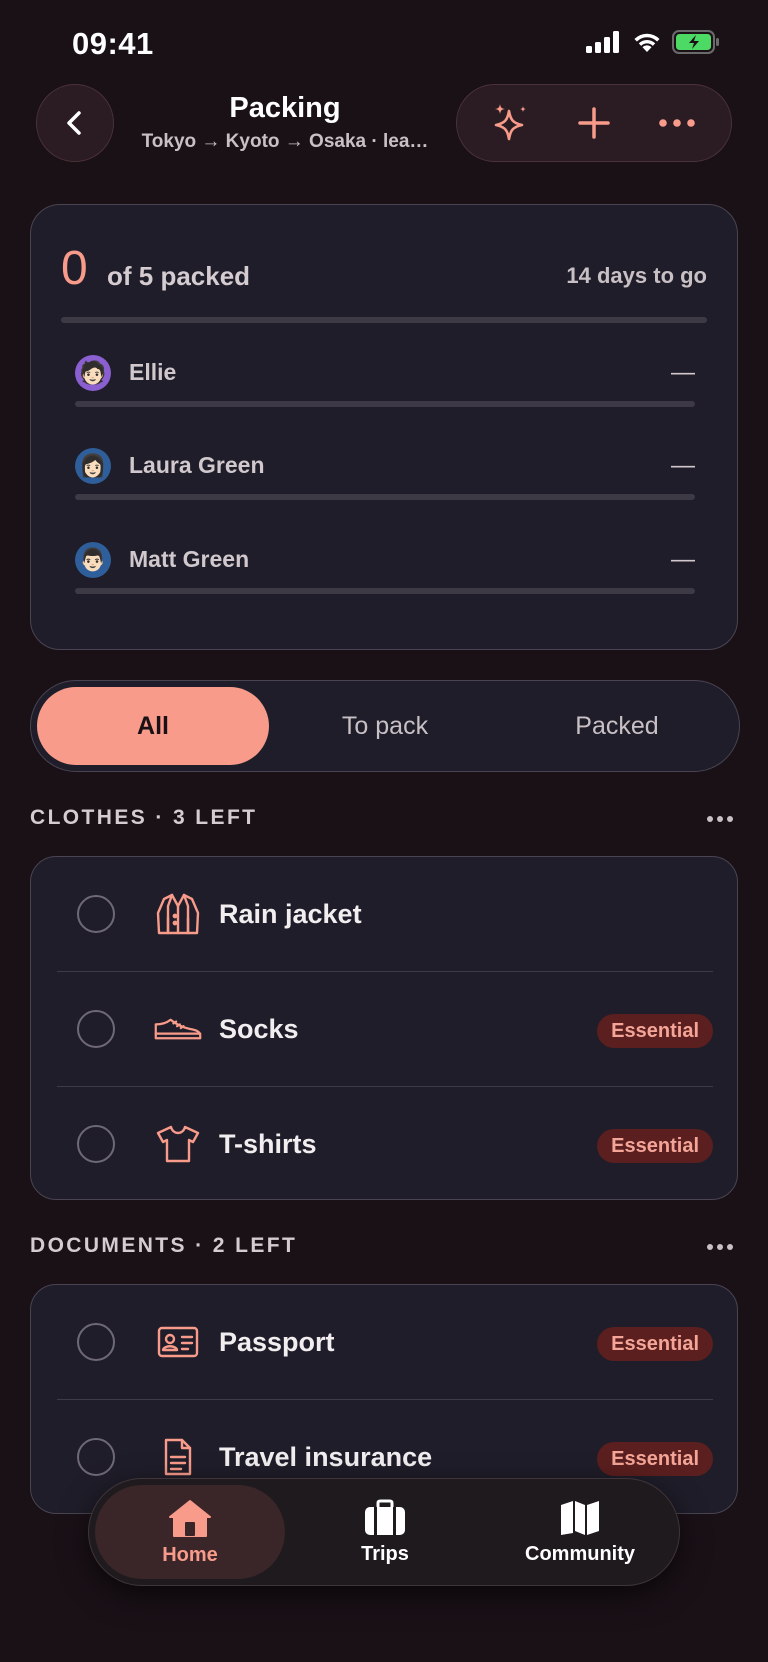 This screenshot has height=1662, width=768. What do you see at coordinates (385, 1517) in the screenshot?
I see `suitcase-icon` at bounding box center [385, 1517].